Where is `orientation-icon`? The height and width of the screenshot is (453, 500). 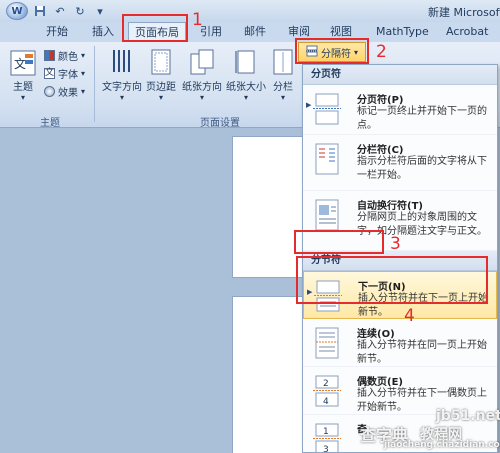
orientation-icon is located at coordinates (202, 62).